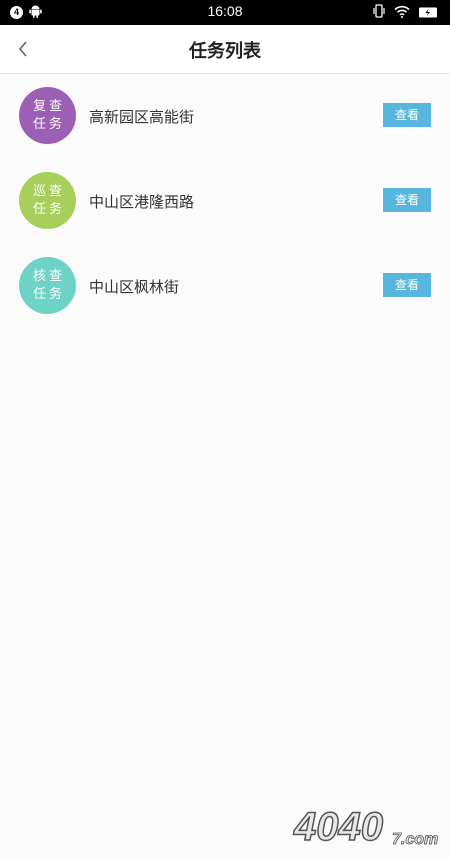  Describe the element at coordinates (225, 116) in the screenshot. I see `task-row: 复查 任务 高新园区高能街 查看` at that location.